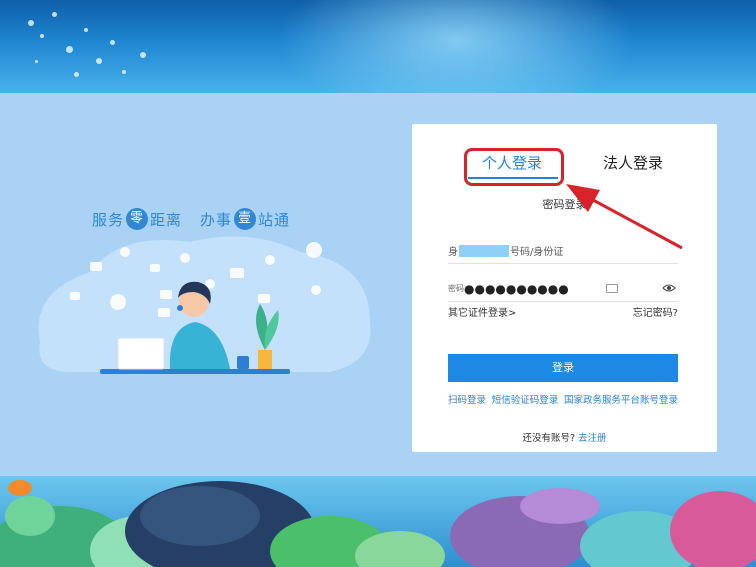  Describe the element at coordinates (274, 219) in the screenshot. I see `slogan-text: 站通` at that location.